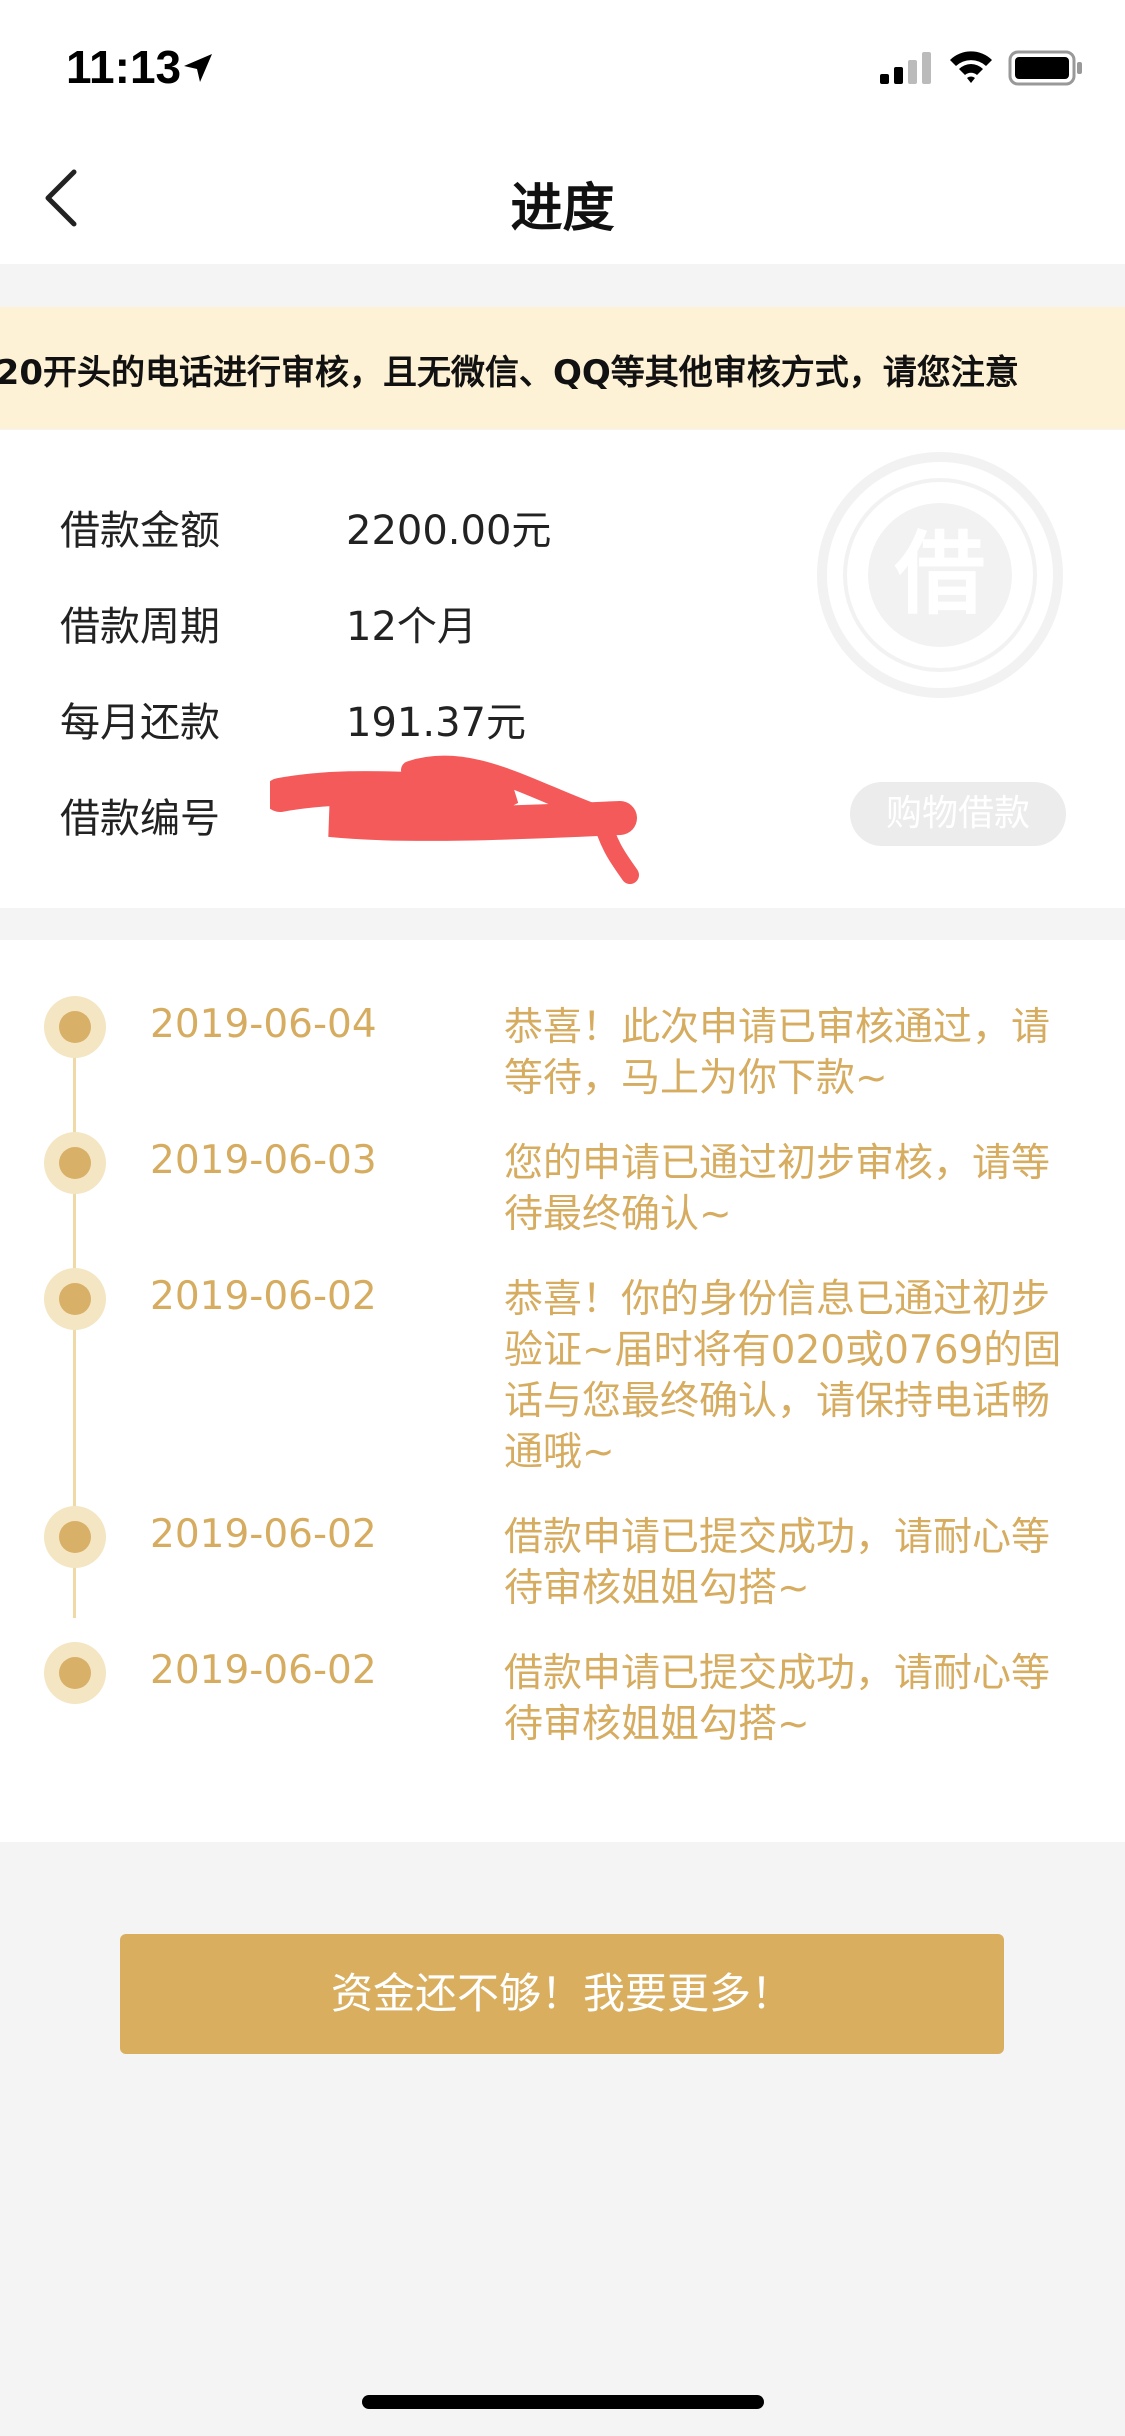  What do you see at coordinates (198, 68) in the screenshot?
I see `location-arrow-icon` at bounding box center [198, 68].